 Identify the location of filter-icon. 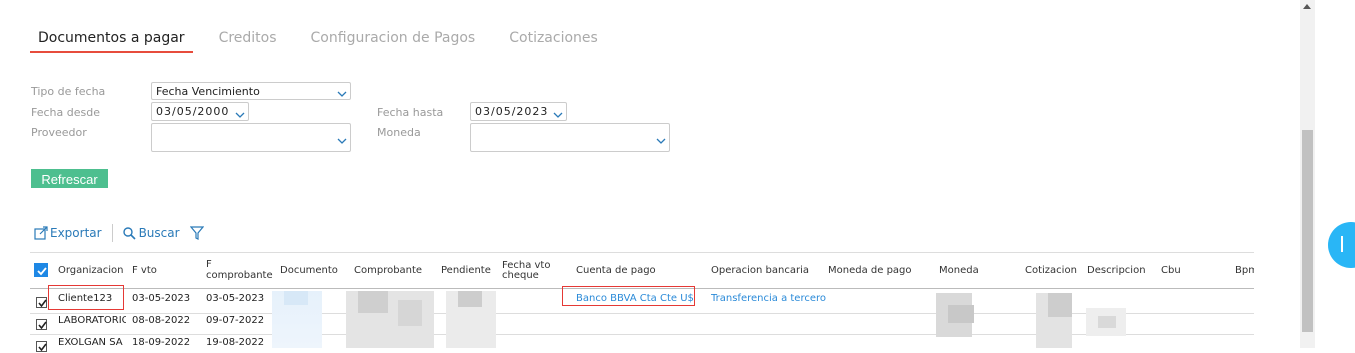
(196, 233).